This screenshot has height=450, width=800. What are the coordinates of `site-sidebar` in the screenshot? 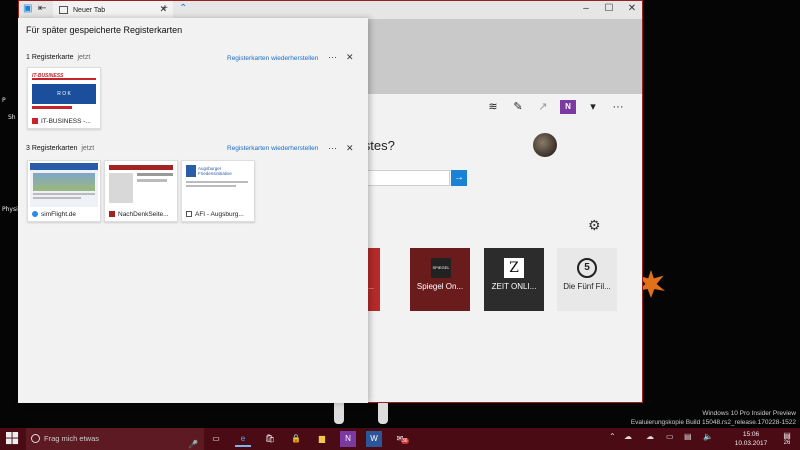 It's located at (121, 188).